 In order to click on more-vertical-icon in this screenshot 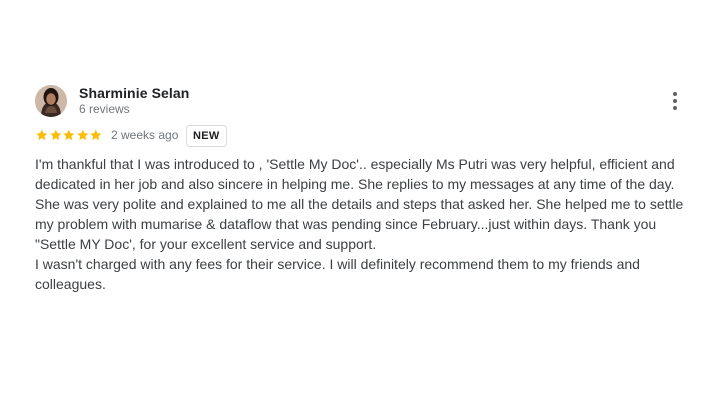, I will do `click(675, 101)`.